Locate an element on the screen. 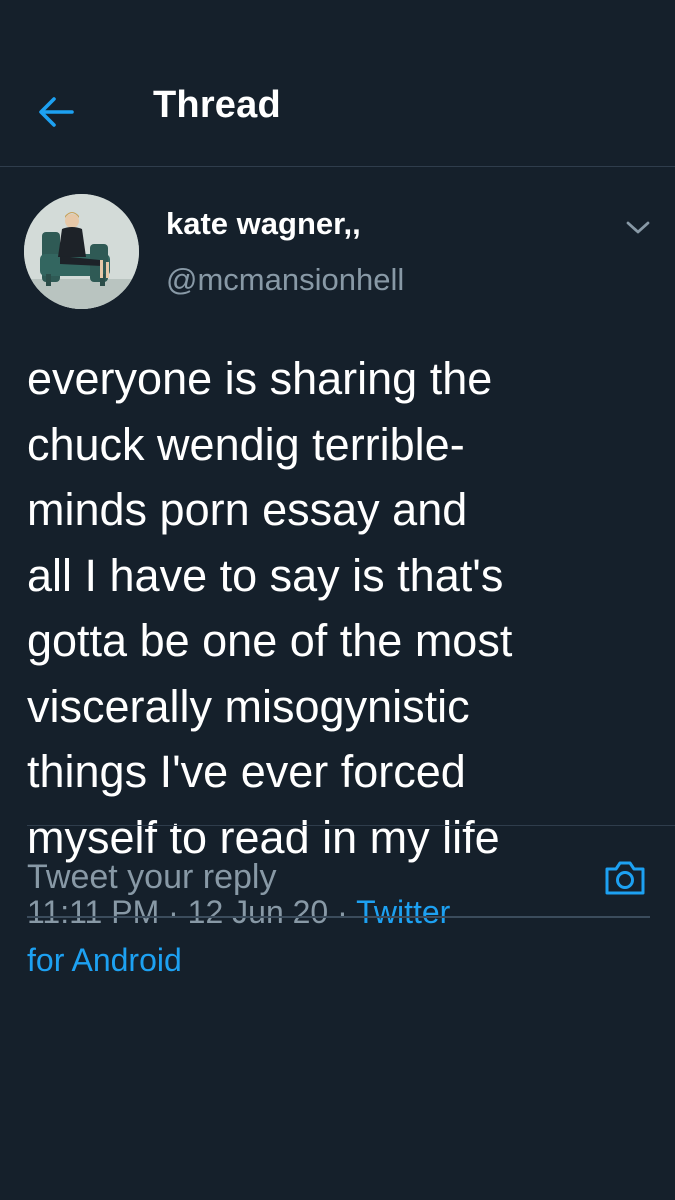  divider is located at coordinates (351, 825).